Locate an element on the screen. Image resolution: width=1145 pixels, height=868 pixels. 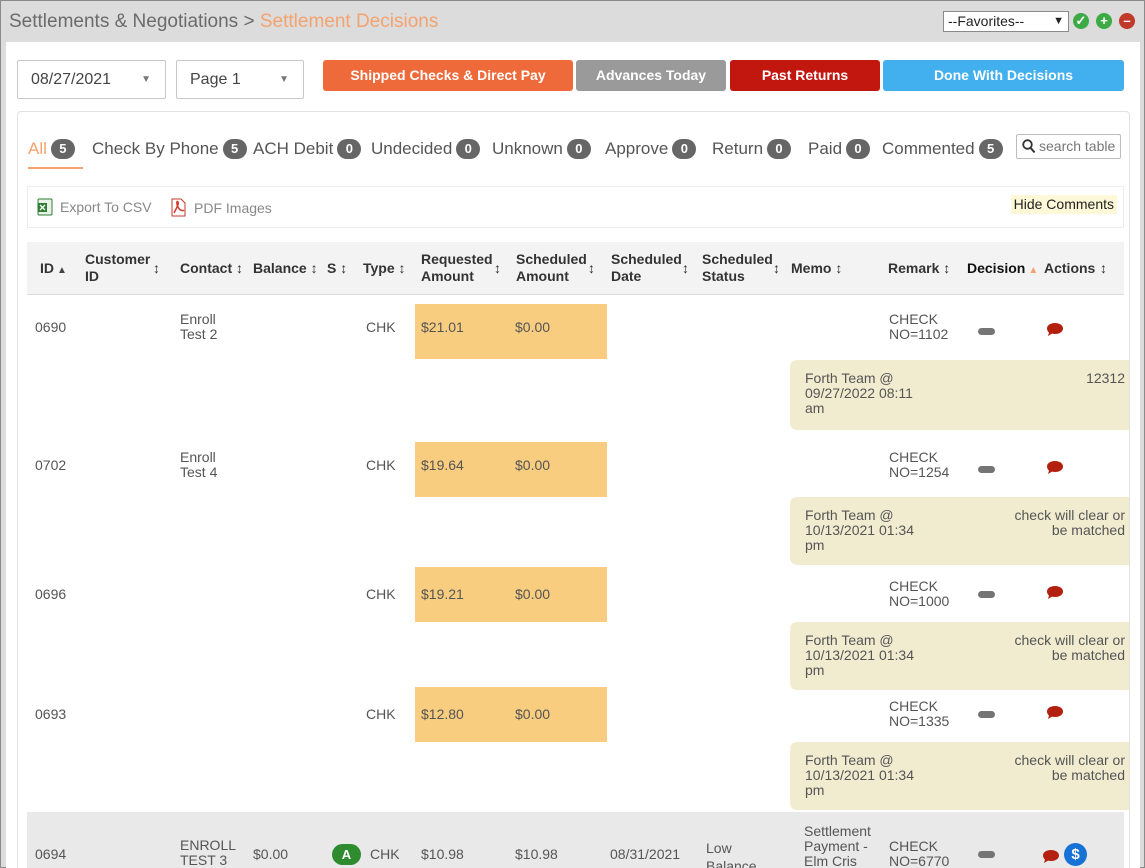
col-scheduled-status: Scheduled Status is located at coordinates (737, 268).